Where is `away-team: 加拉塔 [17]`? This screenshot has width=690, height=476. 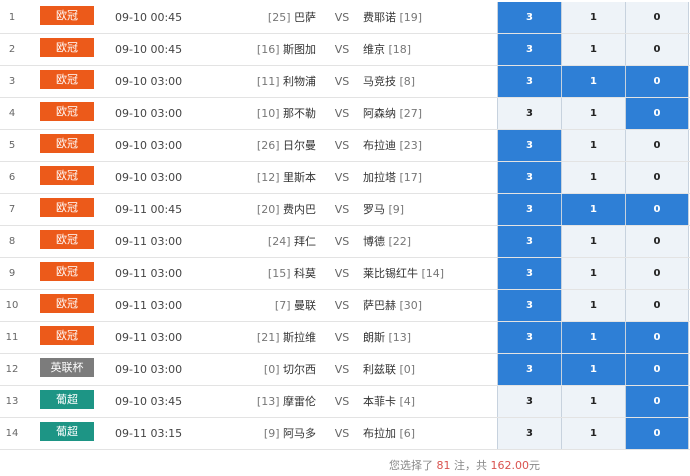
away-team: 加拉塔 [17] is located at coordinates (433, 177).